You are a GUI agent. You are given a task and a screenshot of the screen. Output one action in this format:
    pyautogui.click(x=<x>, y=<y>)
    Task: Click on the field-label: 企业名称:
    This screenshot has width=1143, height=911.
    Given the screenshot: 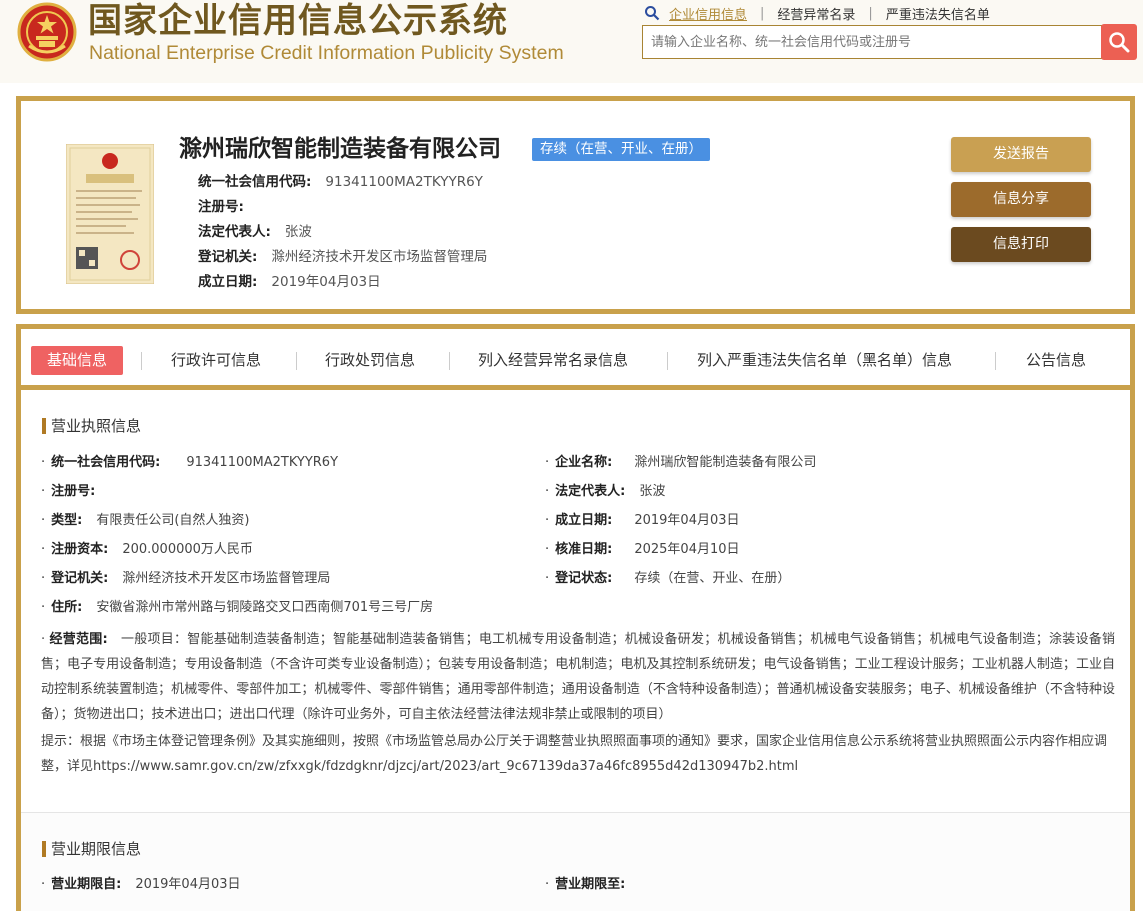 What is the action you would take?
    pyautogui.click(x=584, y=462)
    